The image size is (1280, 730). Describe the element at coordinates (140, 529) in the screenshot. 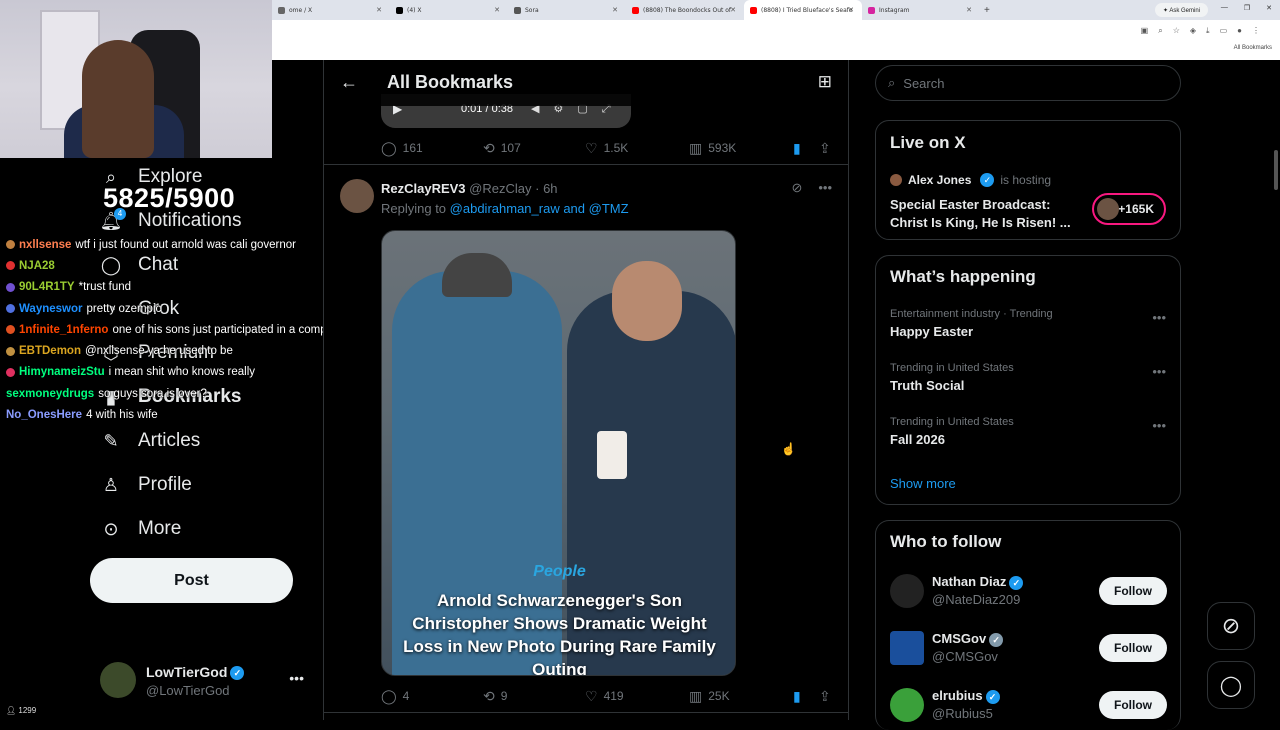

I see `nav-more: ⊙ More` at that location.